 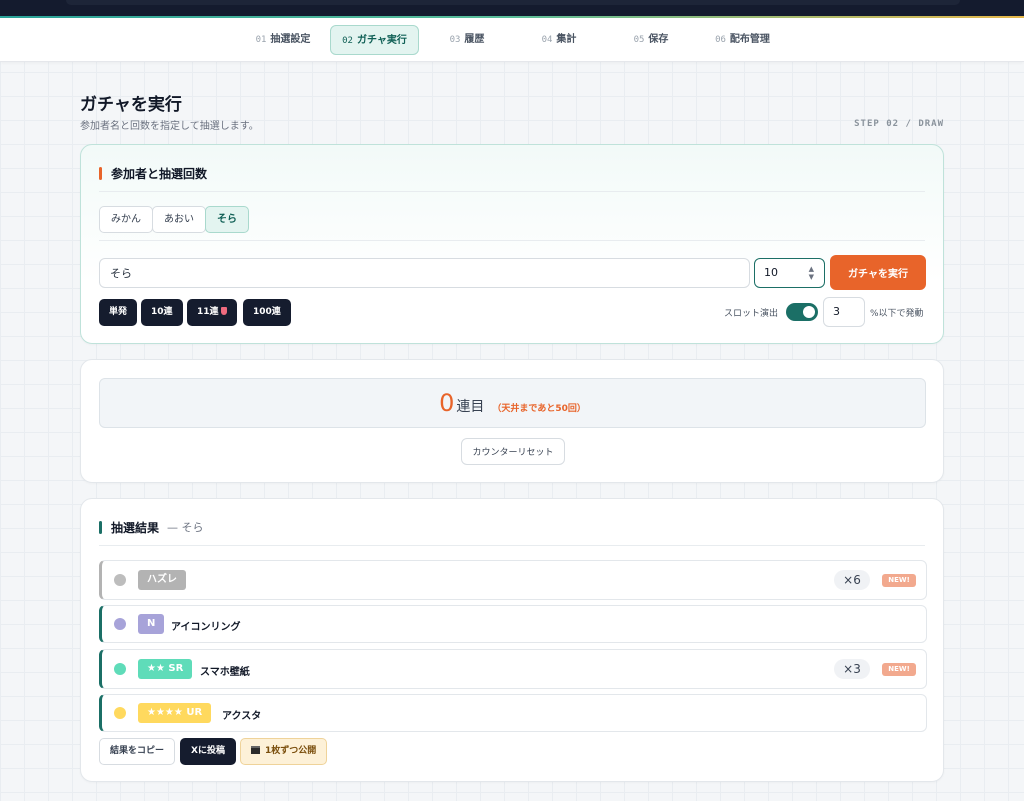 I want to click on quick-10-button: 10連, so click(x=162, y=312).